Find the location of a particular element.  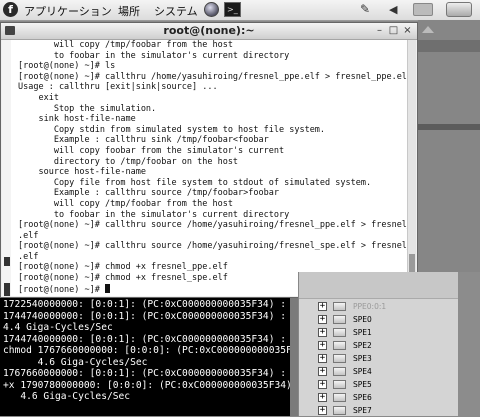

console-line: 4.4 Giga-Cycles/Sec is located at coordinates (58, 328).